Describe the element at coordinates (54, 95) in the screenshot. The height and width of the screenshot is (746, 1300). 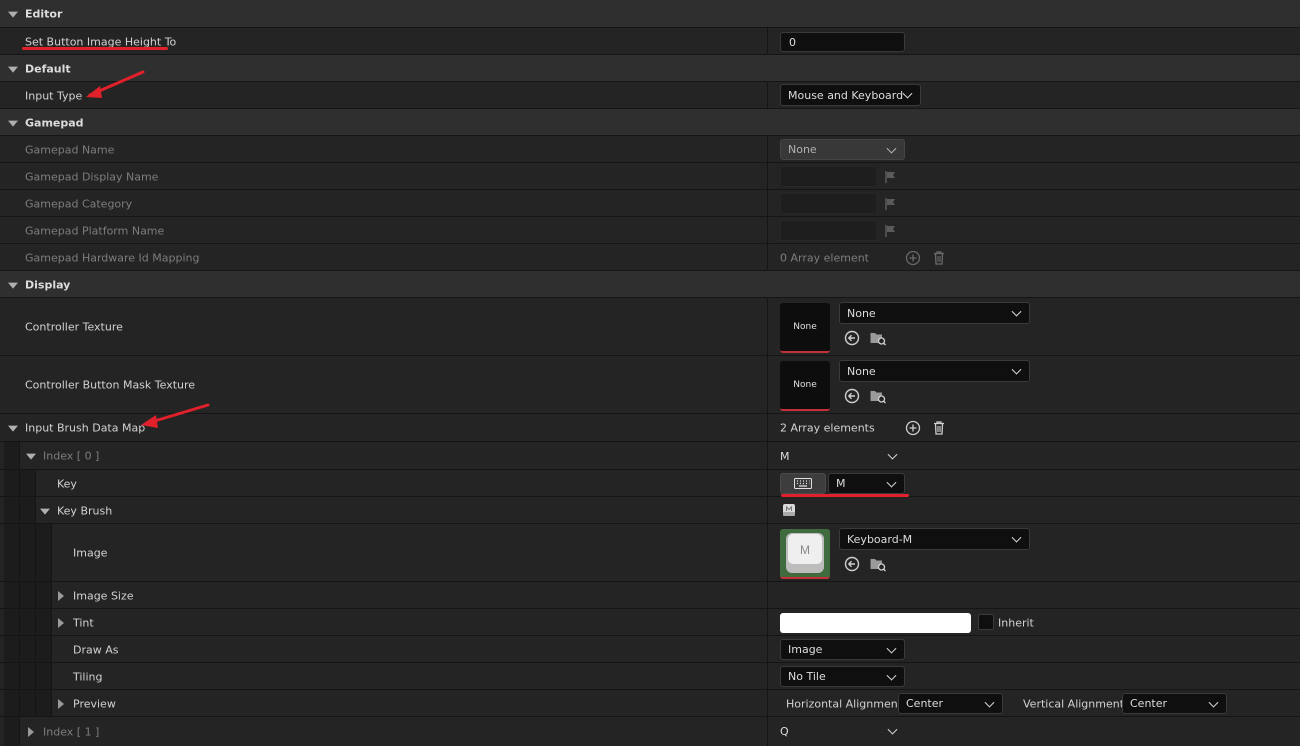
I see `input-type-label: Input Type` at that location.